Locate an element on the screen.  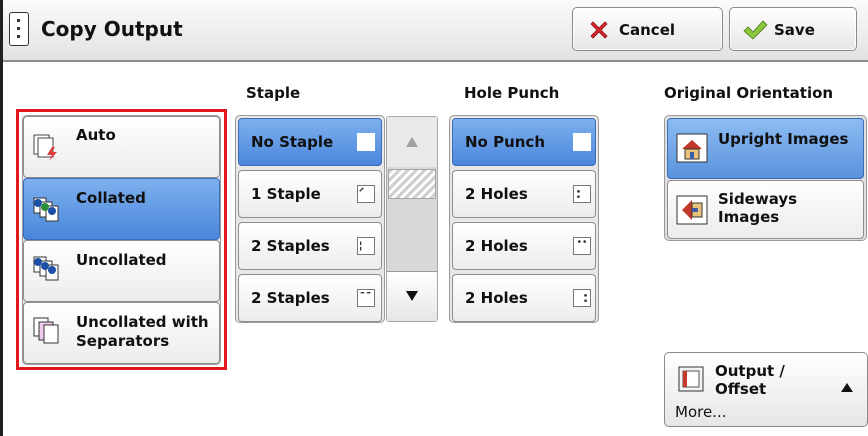
orientation-label-sideways: Sideways Images is located at coordinates (758, 208).